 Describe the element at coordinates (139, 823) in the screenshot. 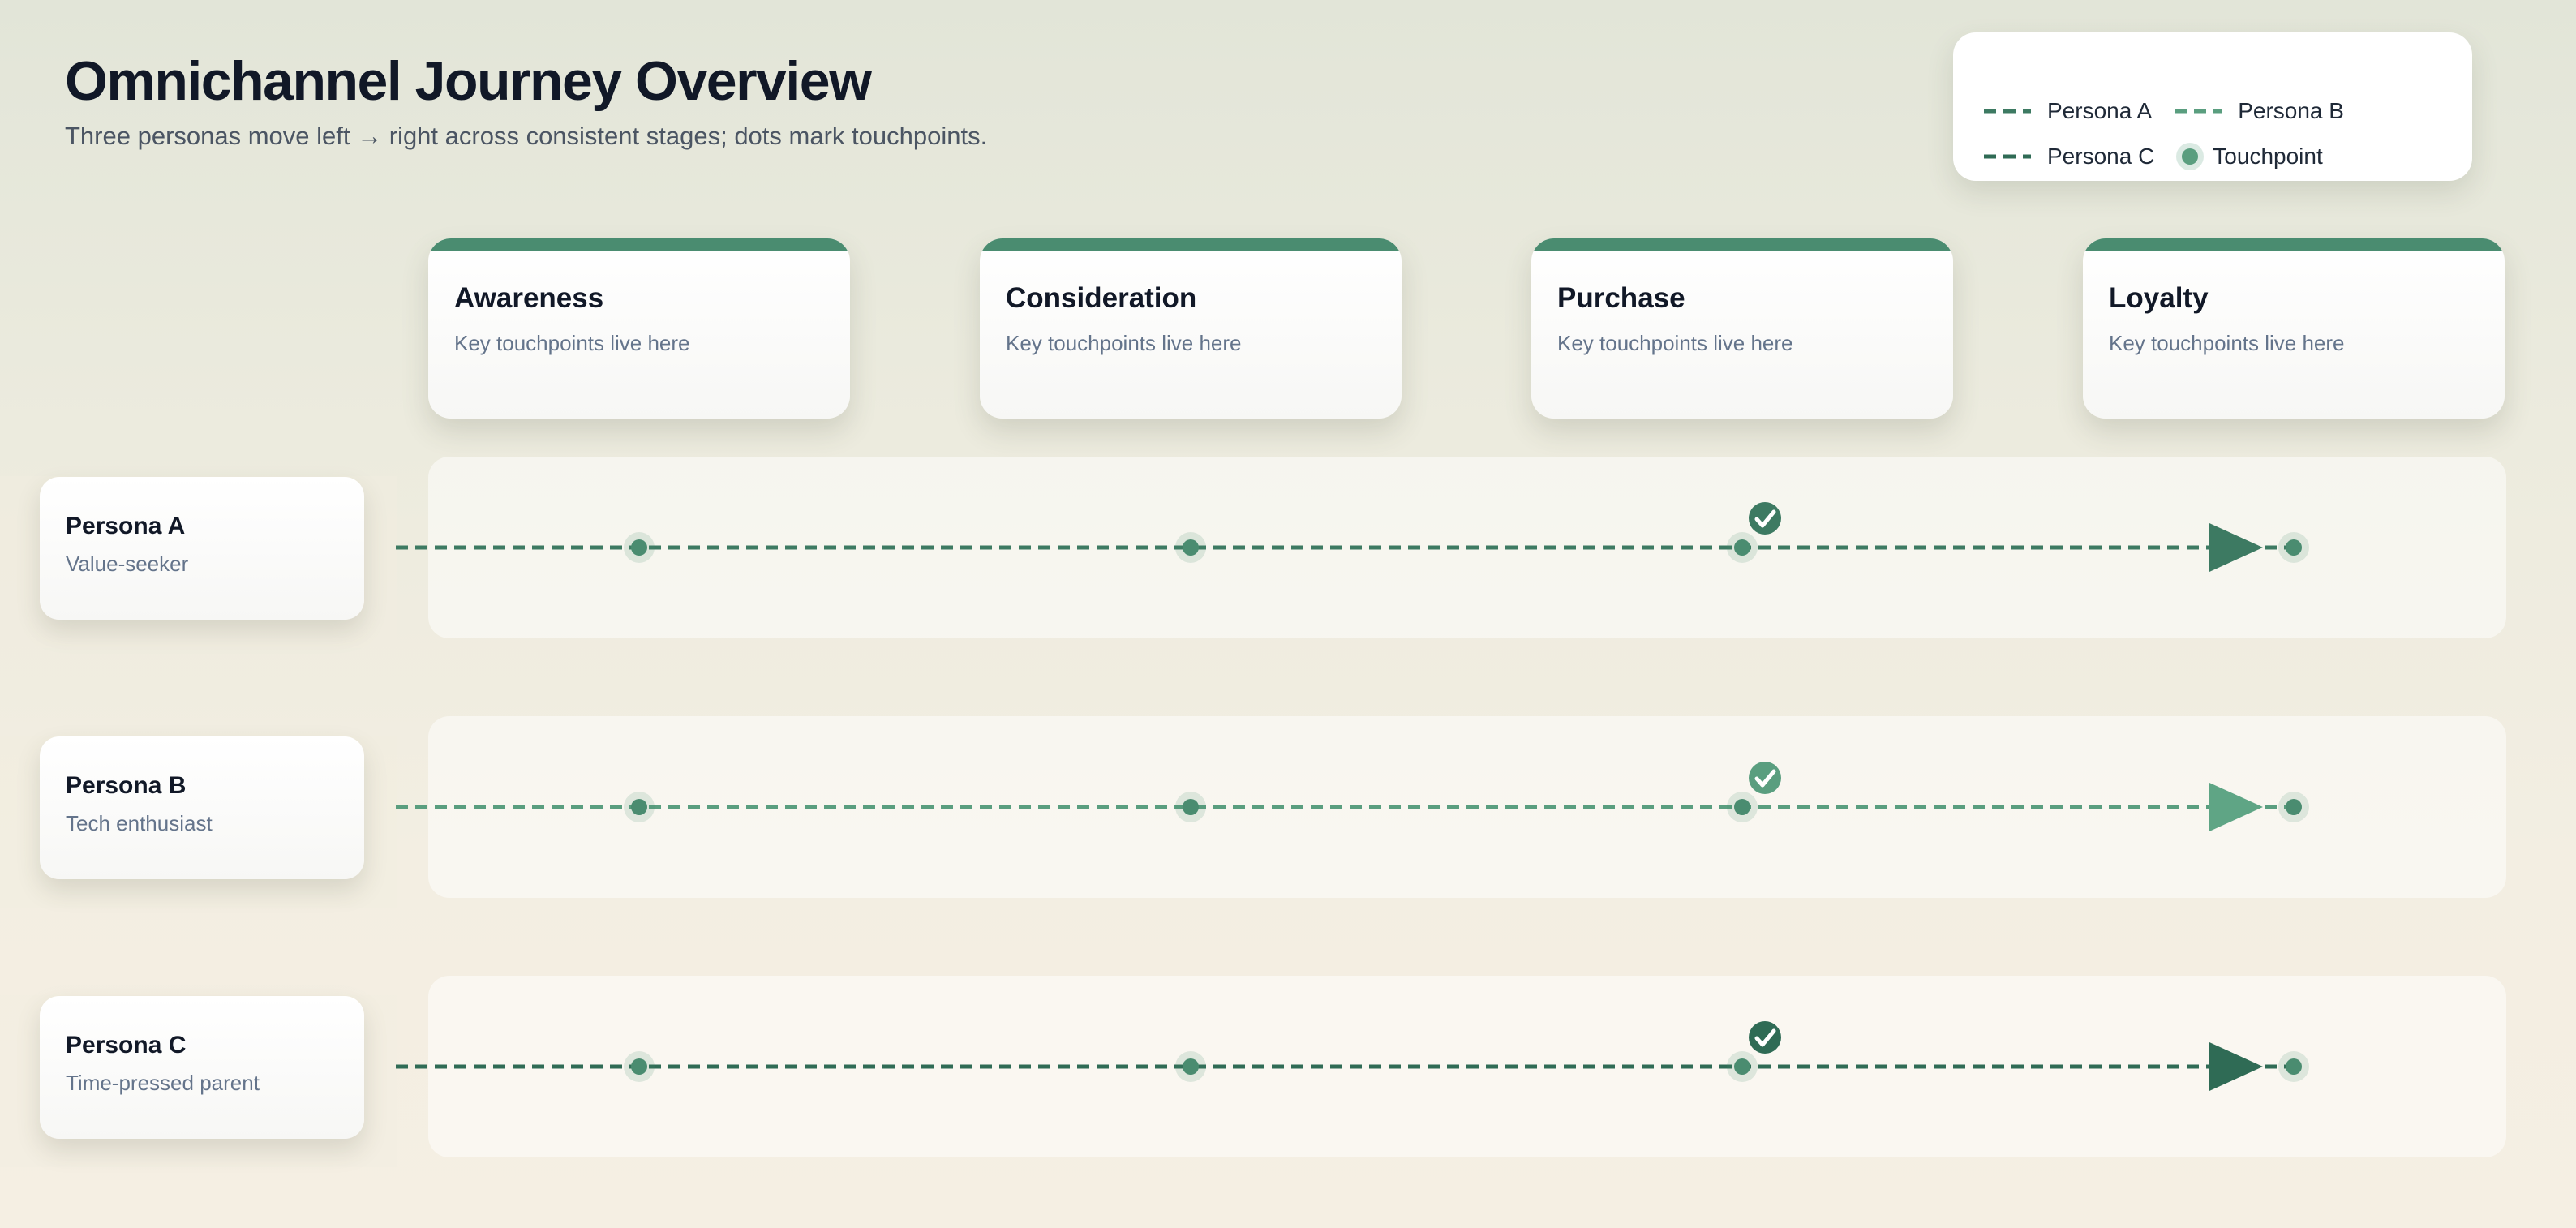

I see `persona-description: Tech enthusiast` at that location.